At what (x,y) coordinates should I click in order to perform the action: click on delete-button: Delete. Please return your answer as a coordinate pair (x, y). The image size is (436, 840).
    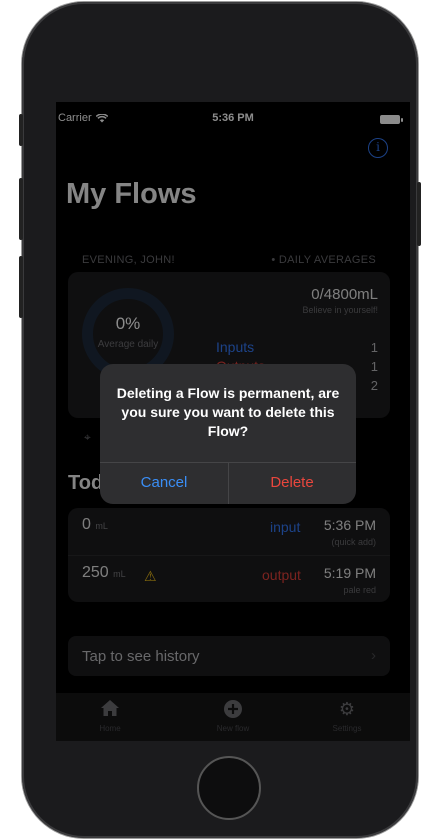
    Looking at the image, I should click on (292, 483).